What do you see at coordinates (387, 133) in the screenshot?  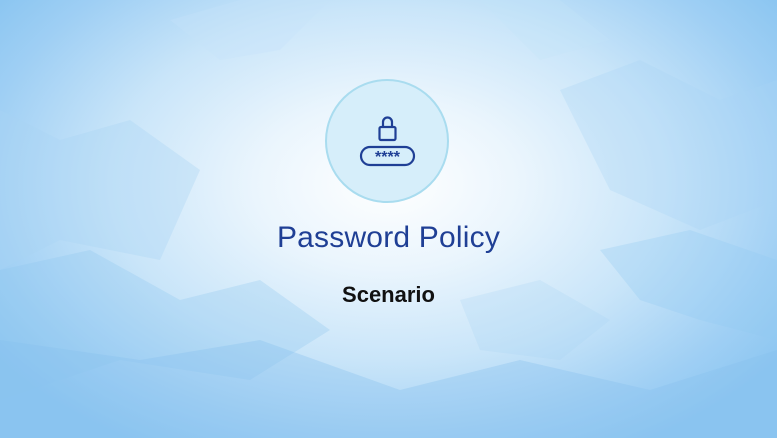 I see `lock-body` at bounding box center [387, 133].